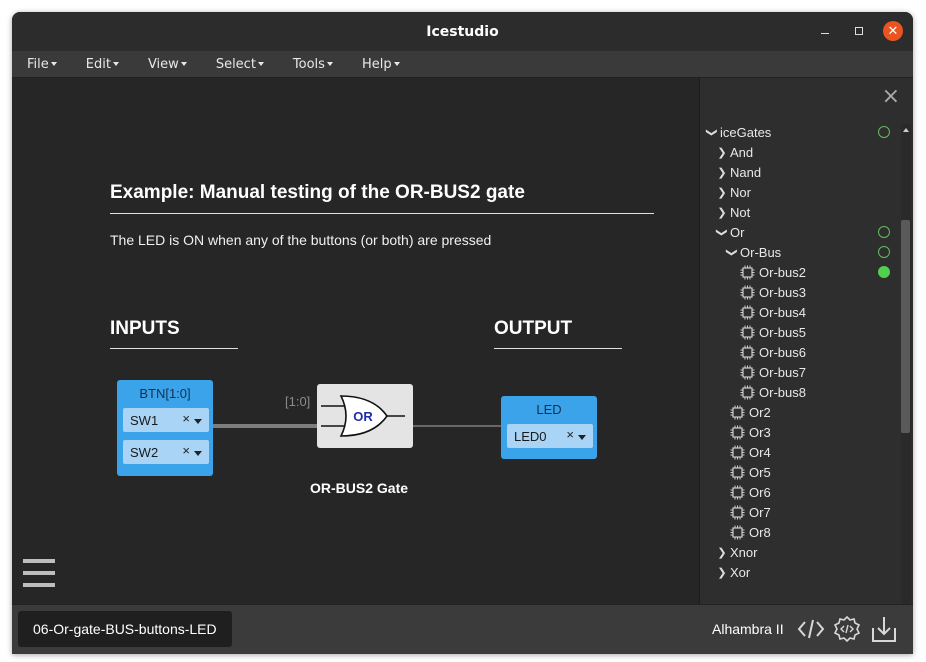  Describe the element at coordinates (550, 436) in the screenshot. I see `pin-select-led0: LED0 ×` at that location.